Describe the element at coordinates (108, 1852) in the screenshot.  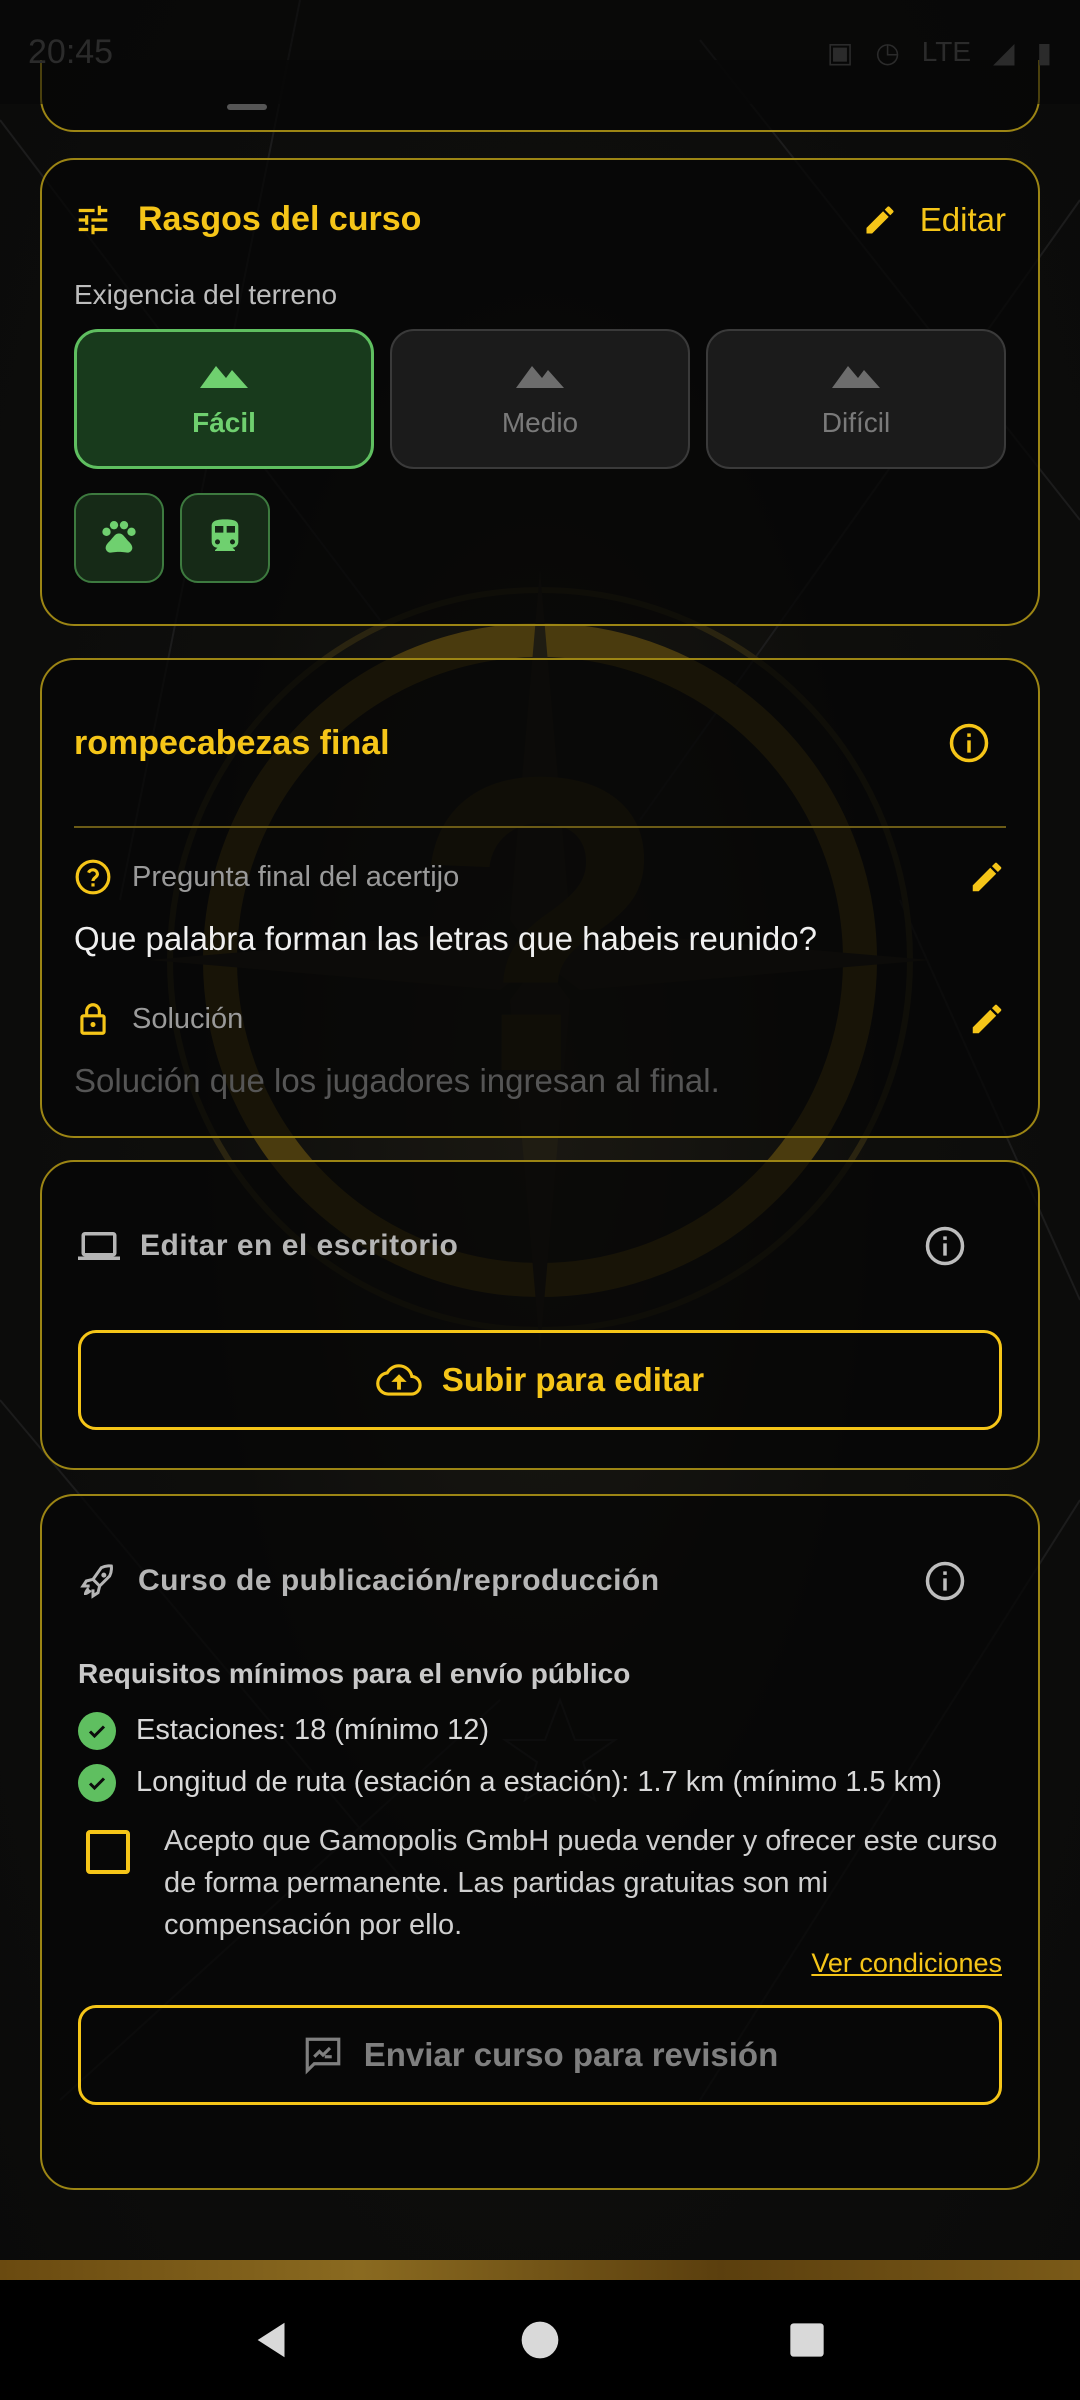
I see `accept-terms-checkbox` at that location.